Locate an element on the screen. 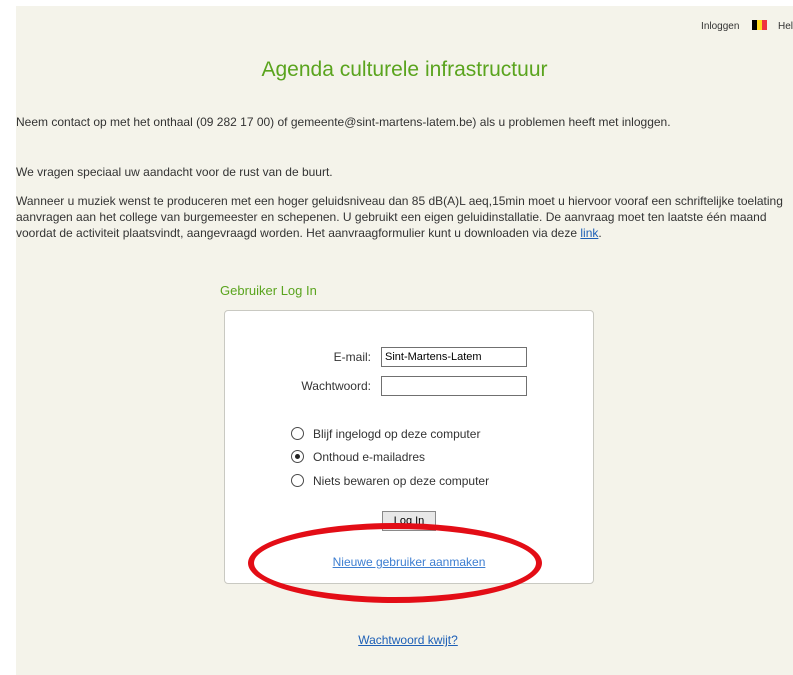 This screenshot has width=793, height=675. password-field is located at coordinates (454, 386).